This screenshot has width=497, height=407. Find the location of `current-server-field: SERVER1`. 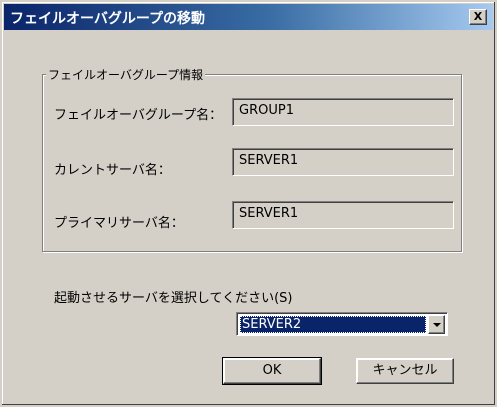

current-server-field: SERVER1 is located at coordinates (343, 162).